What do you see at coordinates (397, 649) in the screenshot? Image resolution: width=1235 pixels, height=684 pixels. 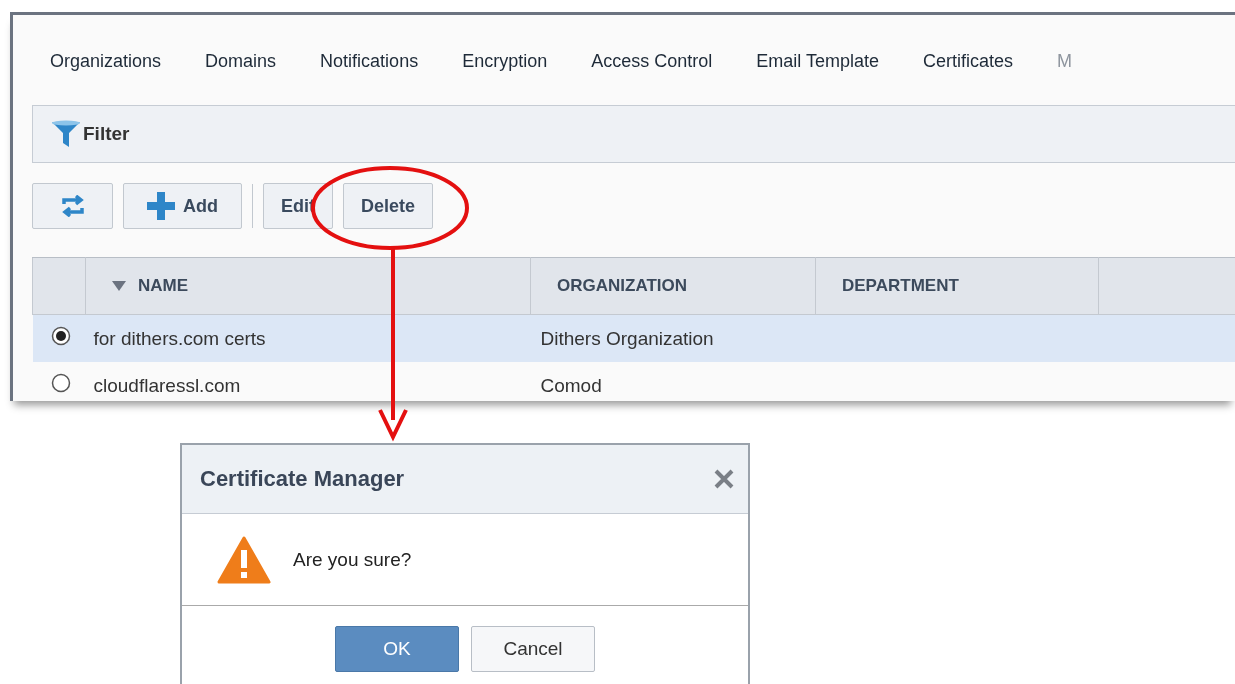 I see `ok-button: OK` at bounding box center [397, 649].